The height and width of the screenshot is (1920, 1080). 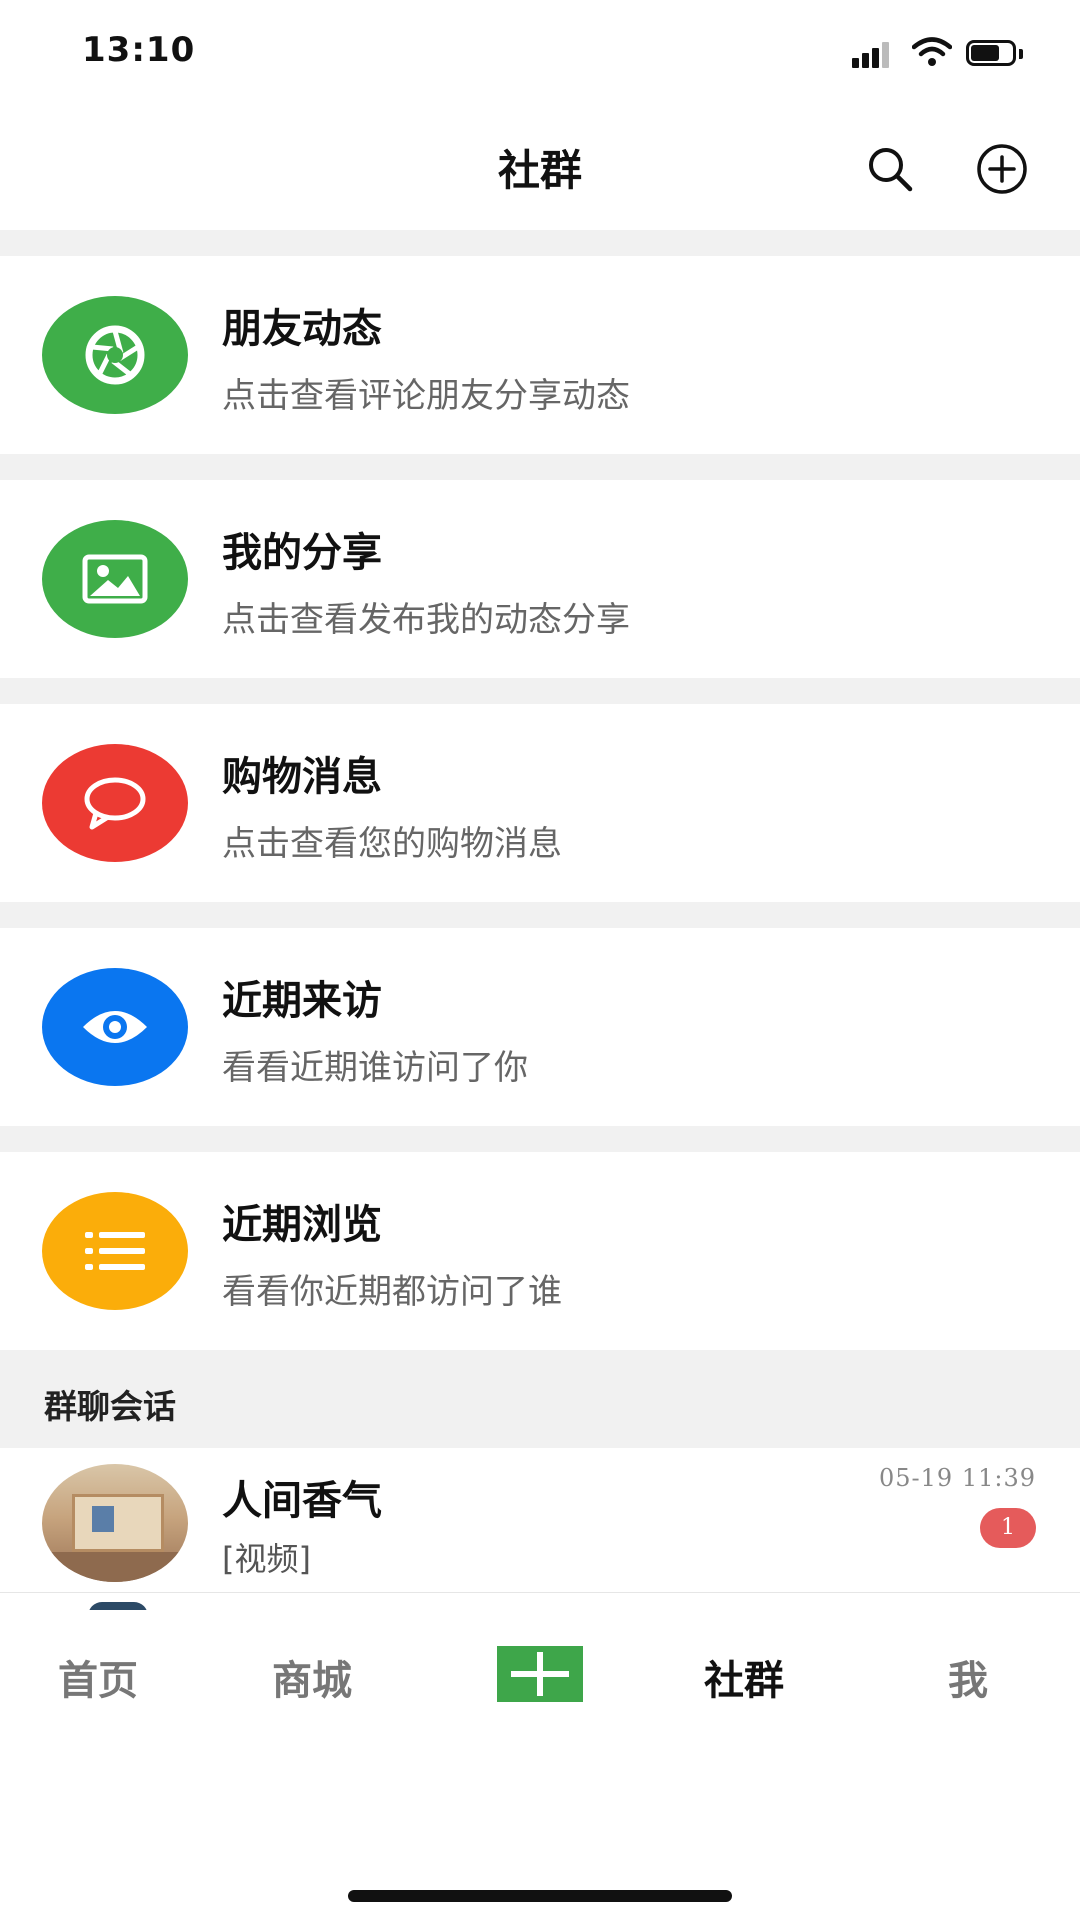 I want to click on chat-name: 人间香气, so click(x=302, y=1501).